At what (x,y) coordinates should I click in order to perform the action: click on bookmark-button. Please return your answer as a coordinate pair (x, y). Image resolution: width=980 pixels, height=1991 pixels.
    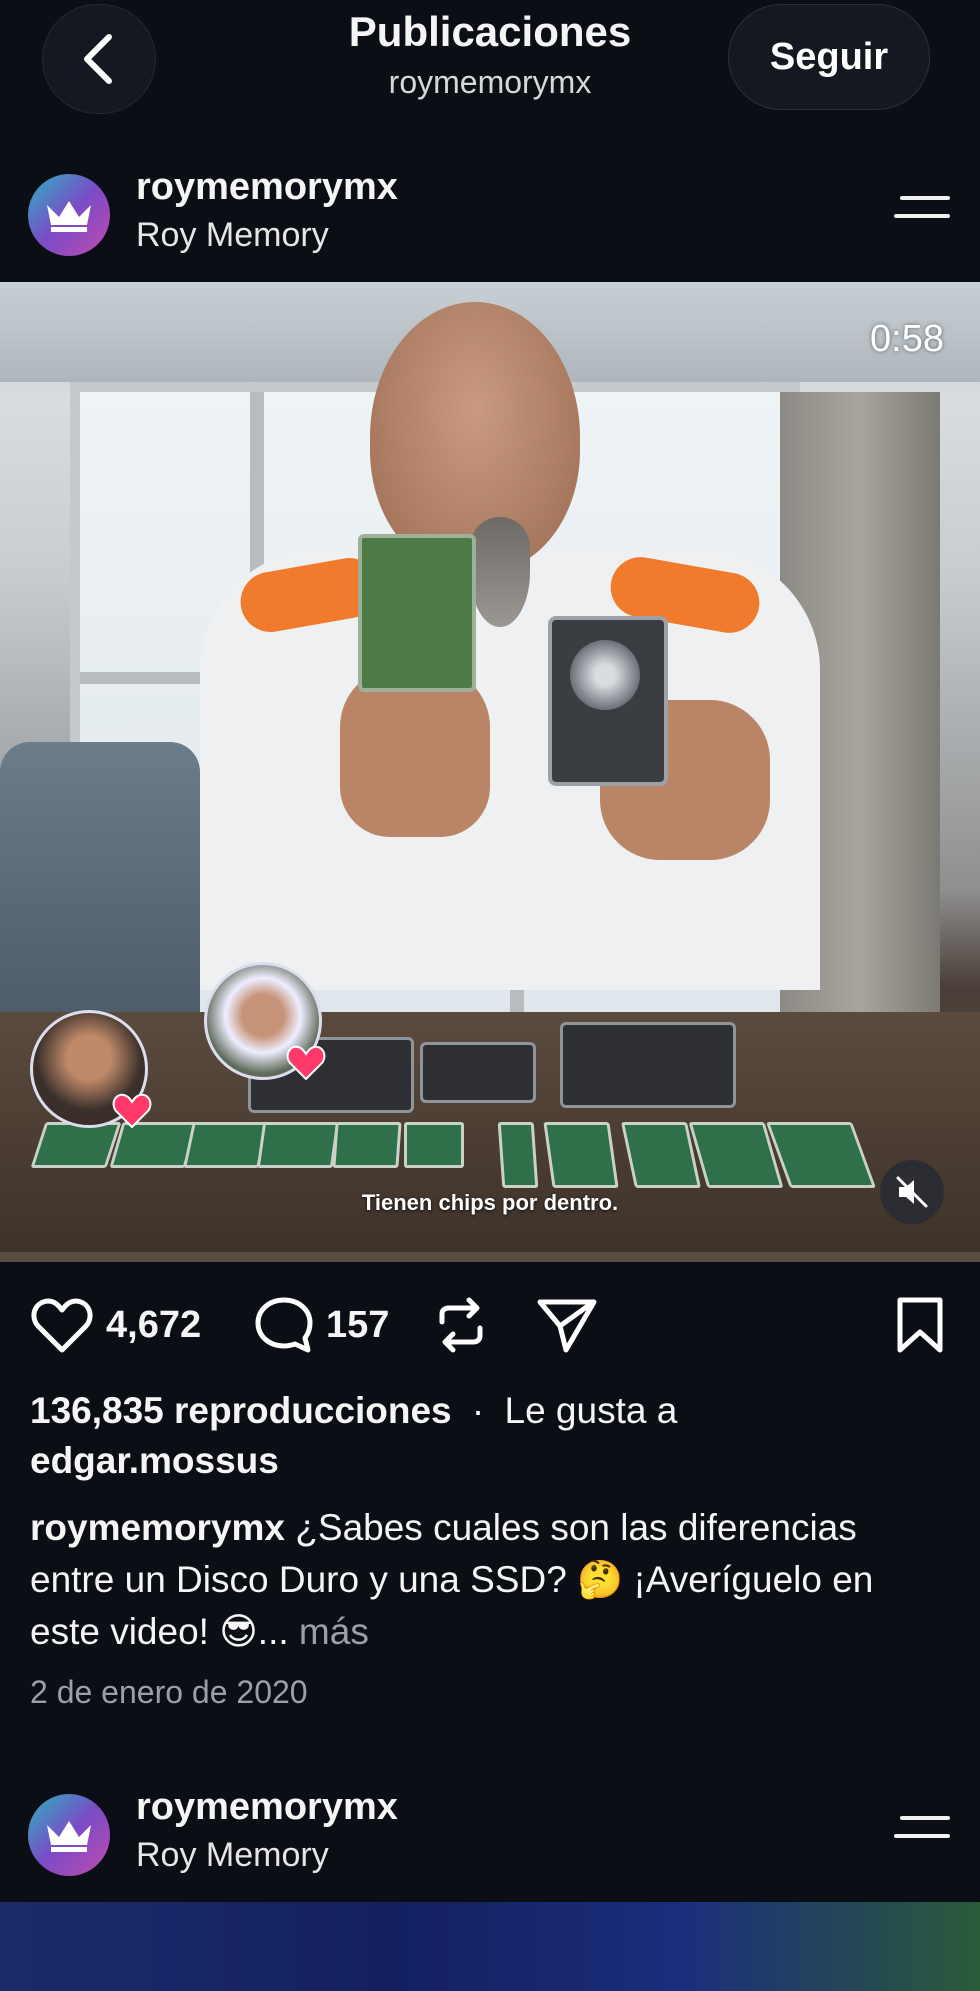
    Looking at the image, I should click on (920, 1325).